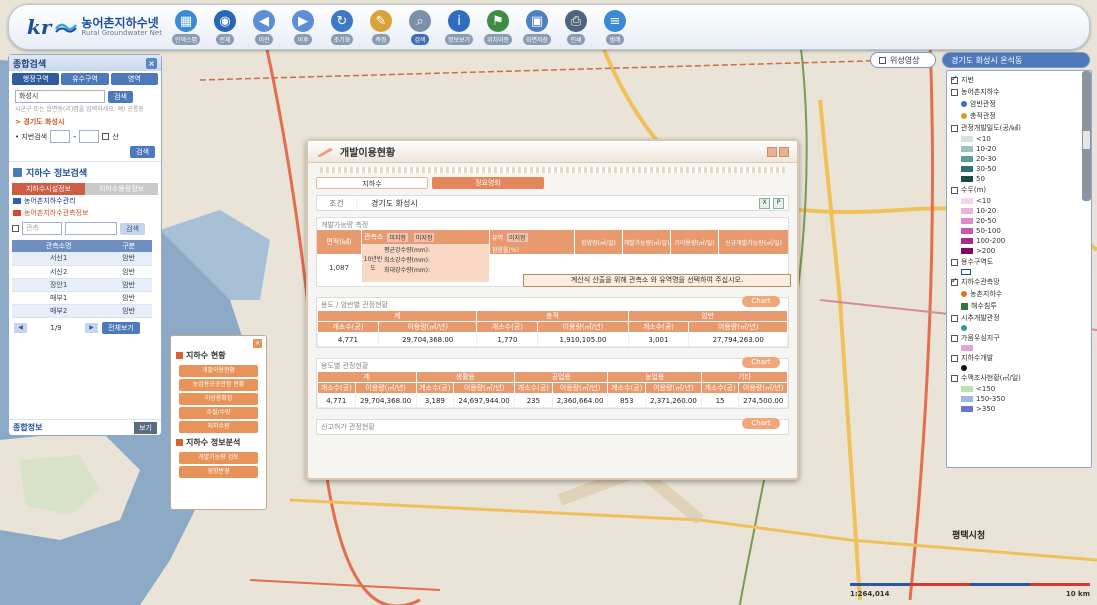 The width and height of the screenshot is (1097, 605). What do you see at coordinates (354, 305) in the screenshot?
I see `rock-box-title: 용도 / 암반별 관정현황` at bounding box center [354, 305].